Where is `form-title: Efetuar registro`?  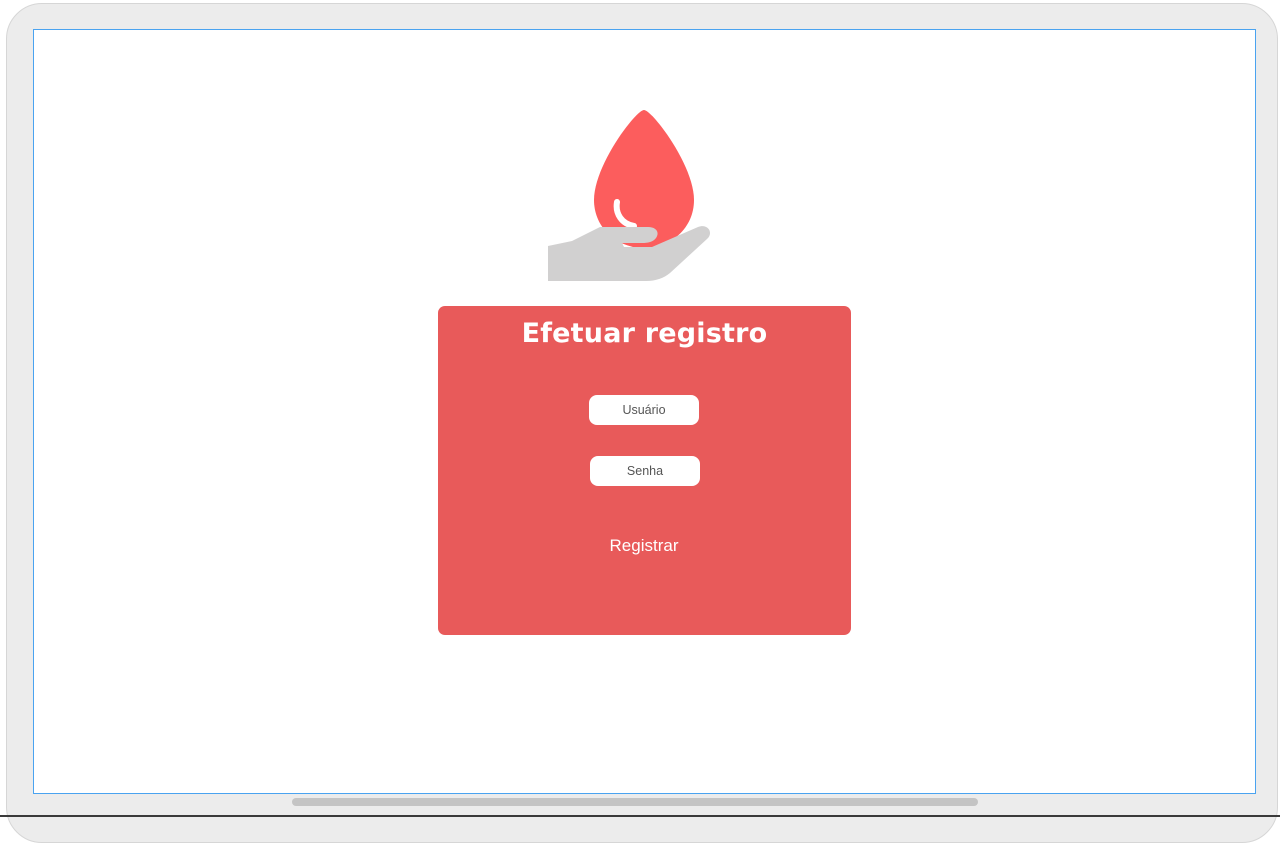
form-title: Efetuar registro is located at coordinates (644, 333).